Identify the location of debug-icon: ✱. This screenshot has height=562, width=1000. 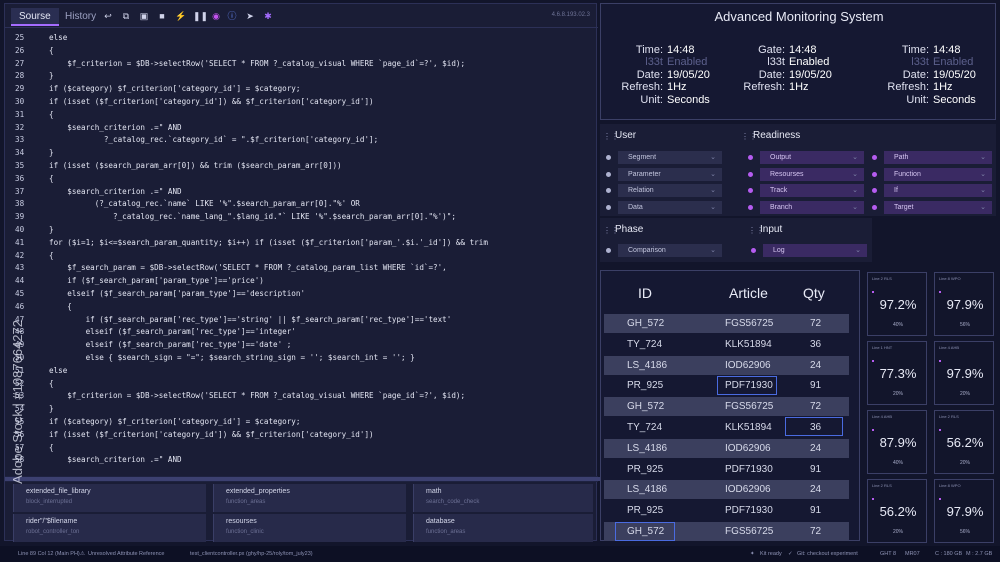
(268, 16).